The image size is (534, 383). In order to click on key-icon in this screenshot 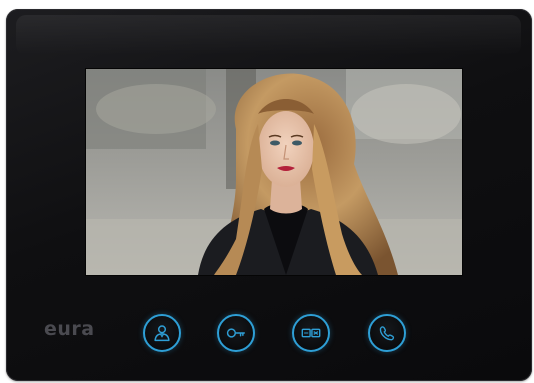, I will do `click(235, 333)`.